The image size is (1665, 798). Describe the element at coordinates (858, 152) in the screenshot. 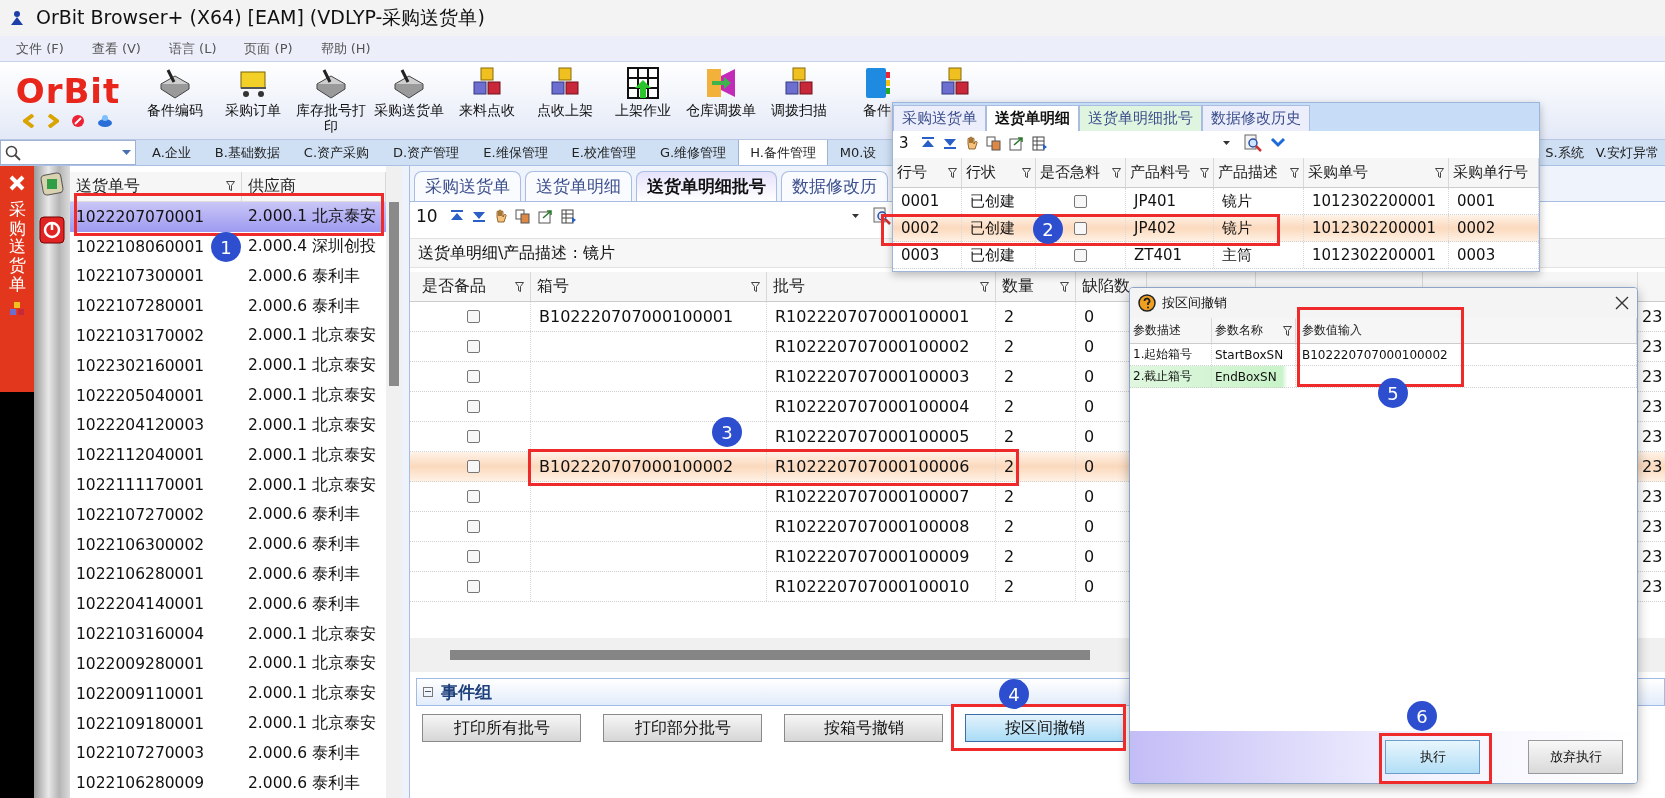

I see `module-tab: M0.设` at that location.